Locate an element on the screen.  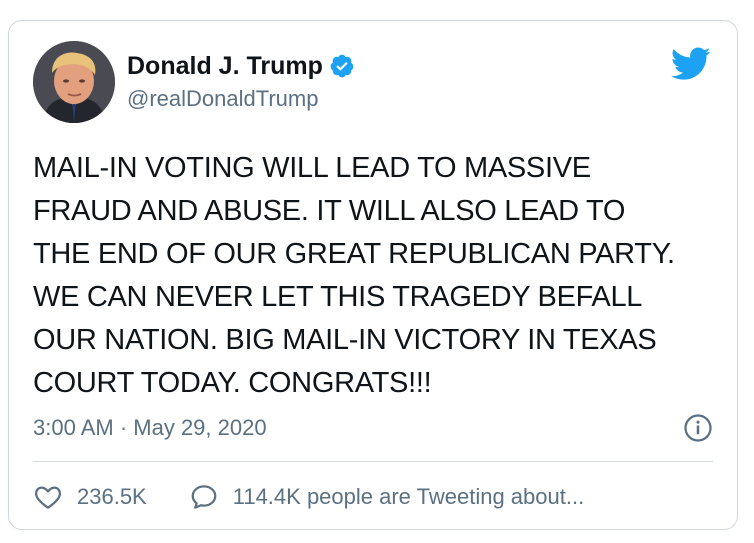
avatar is located at coordinates (74, 82).